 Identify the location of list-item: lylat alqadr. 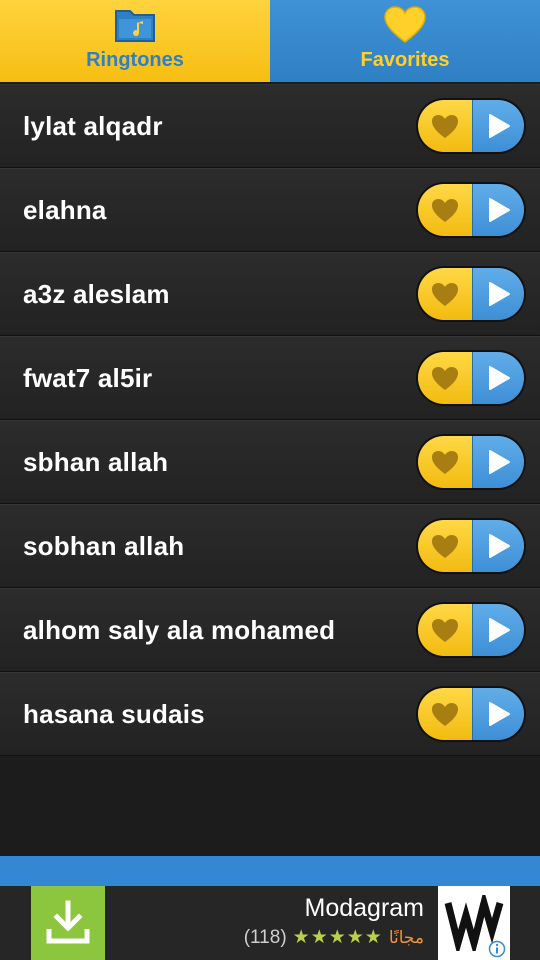
(270, 126).